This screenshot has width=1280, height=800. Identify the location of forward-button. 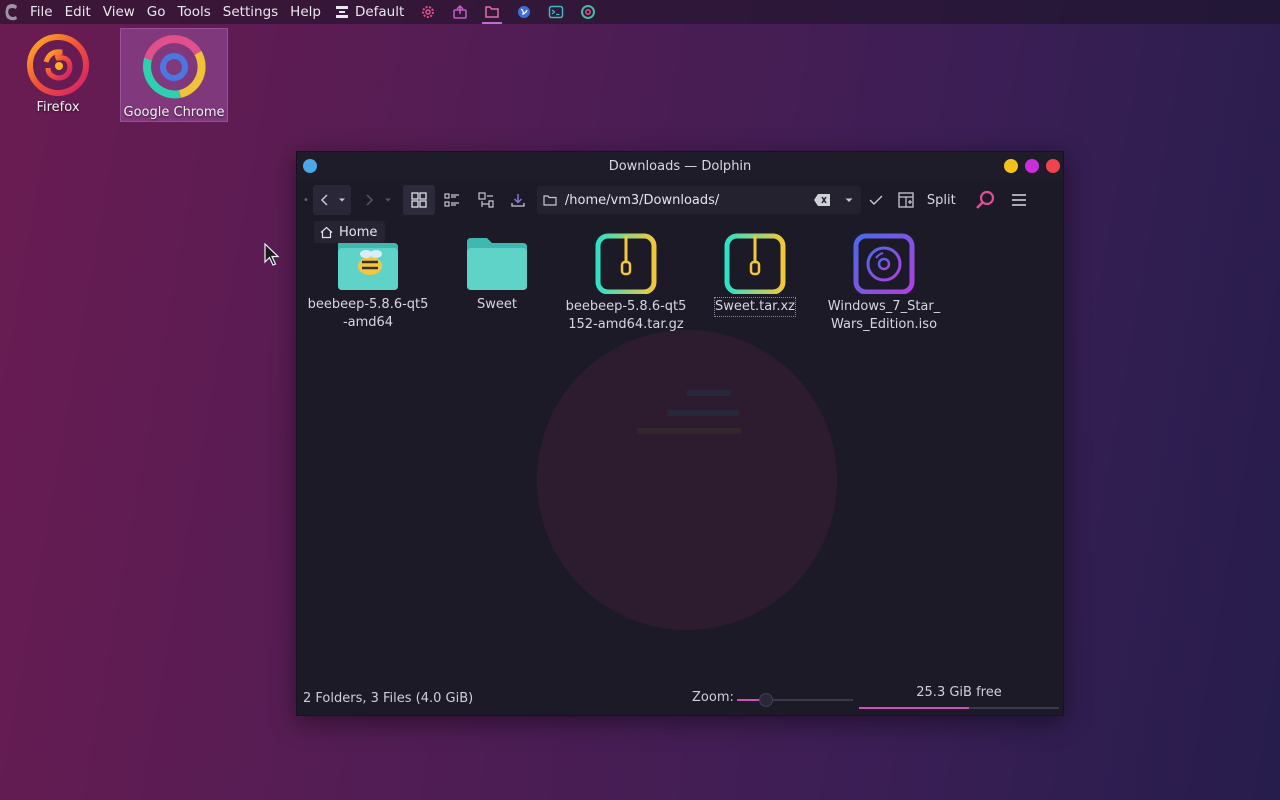
(377, 200).